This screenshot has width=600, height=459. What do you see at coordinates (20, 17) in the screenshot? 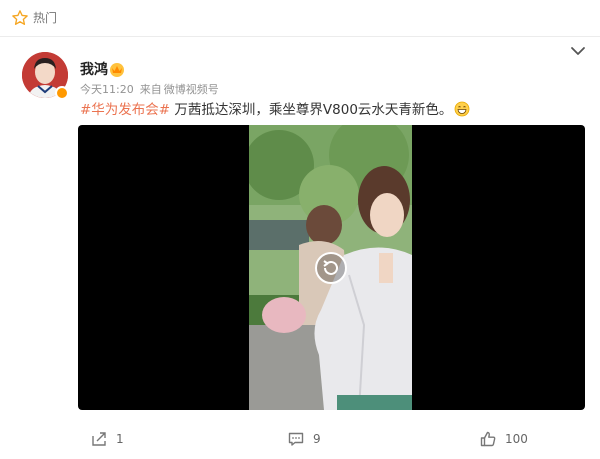
I see `star-icon` at bounding box center [20, 17].